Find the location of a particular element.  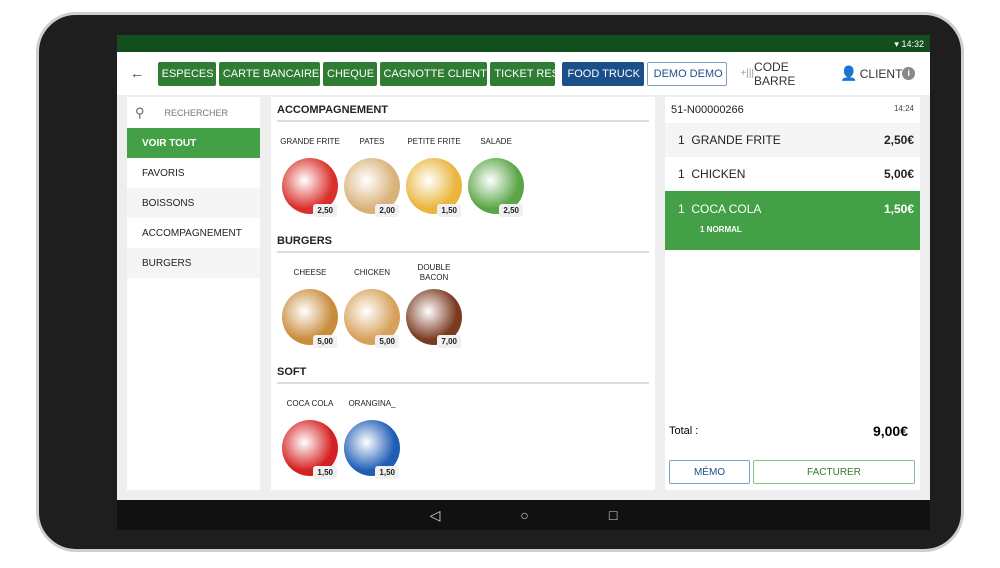

search-placeholder: RECHERCHER is located at coordinates (196, 112).